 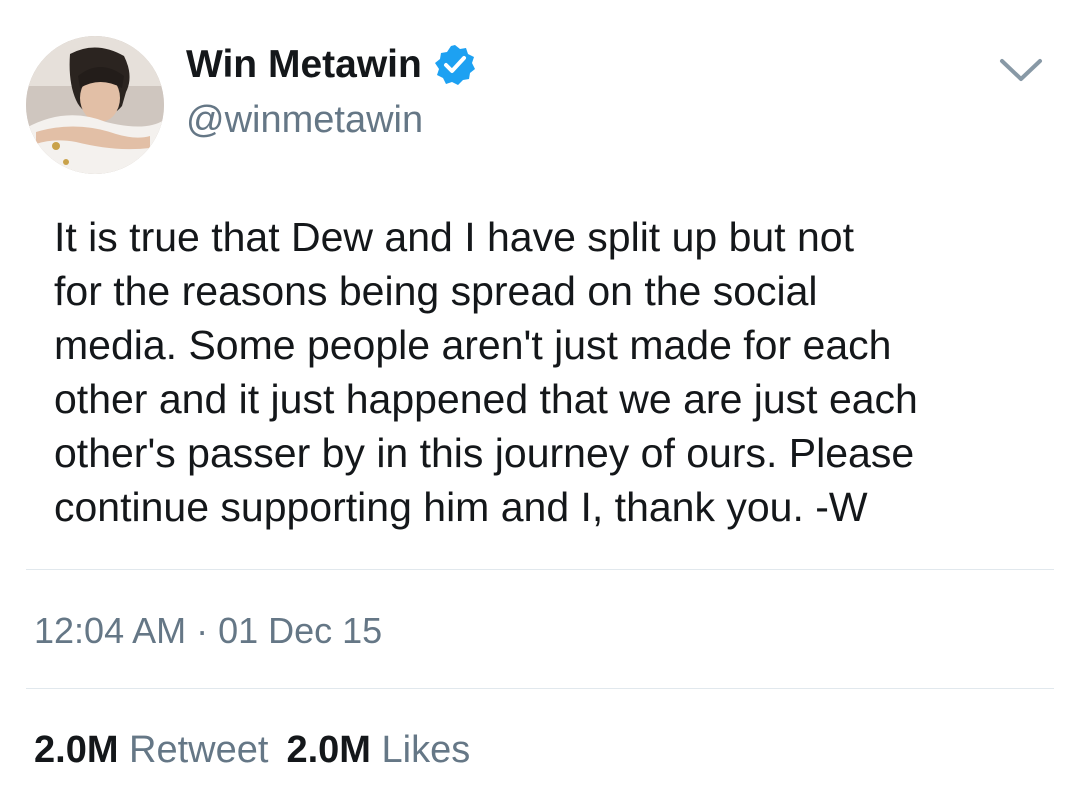 What do you see at coordinates (208, 631) in the screenshot?
I see `tweet-timestamp: 12:04 AM · 01 Dec 15` at bounding box center [208, 631].